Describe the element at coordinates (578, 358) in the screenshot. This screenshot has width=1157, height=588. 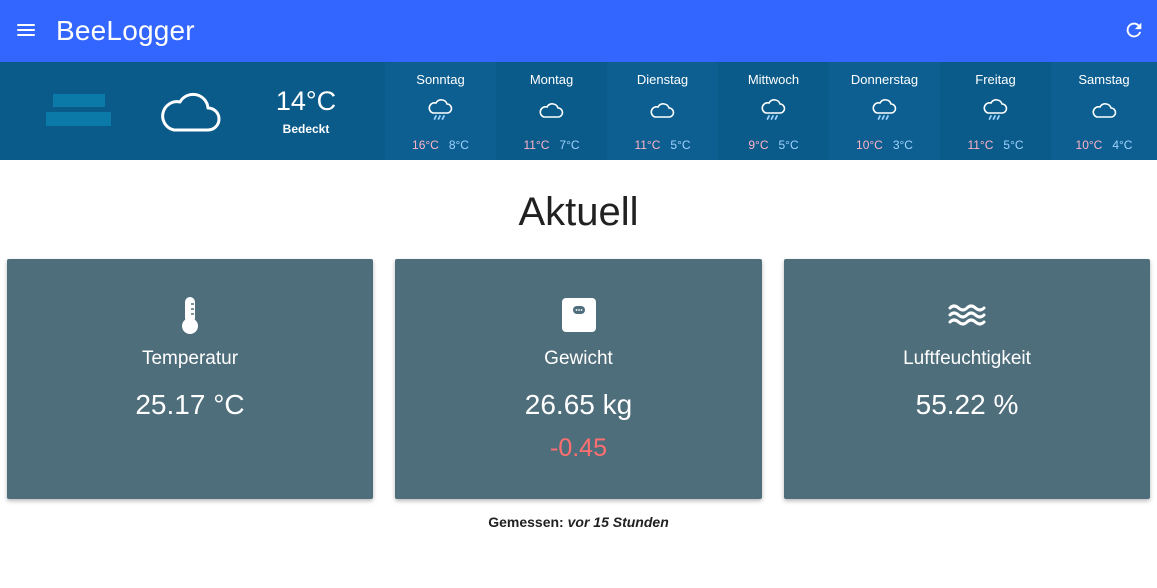
I see `card-label: Gewicht` at that location.